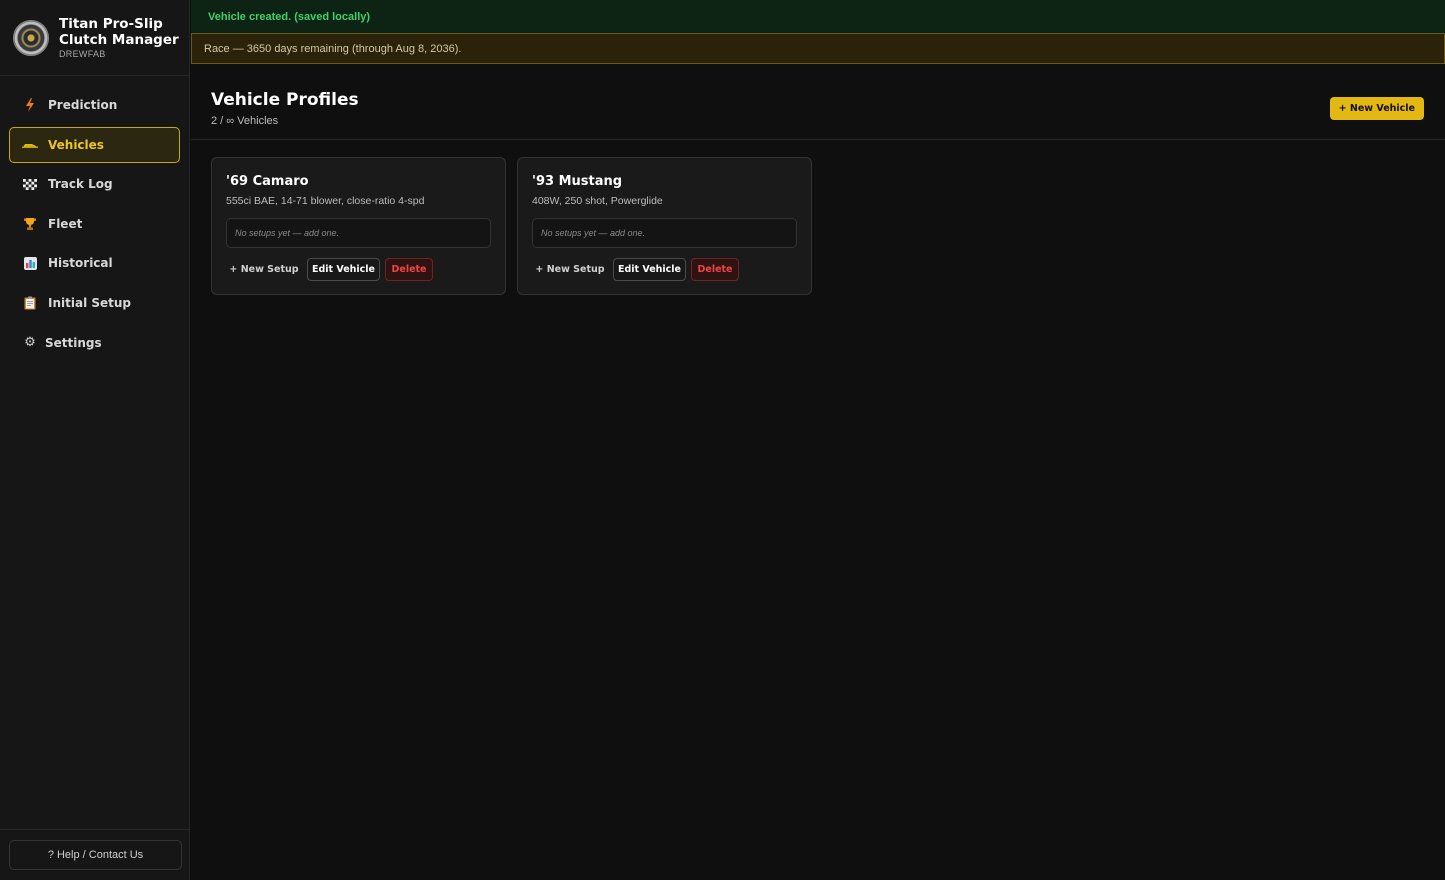 The image size is (1445, 880). I want to click on sidebar-footer: ? Help / Contact Us, so click(95, 854).